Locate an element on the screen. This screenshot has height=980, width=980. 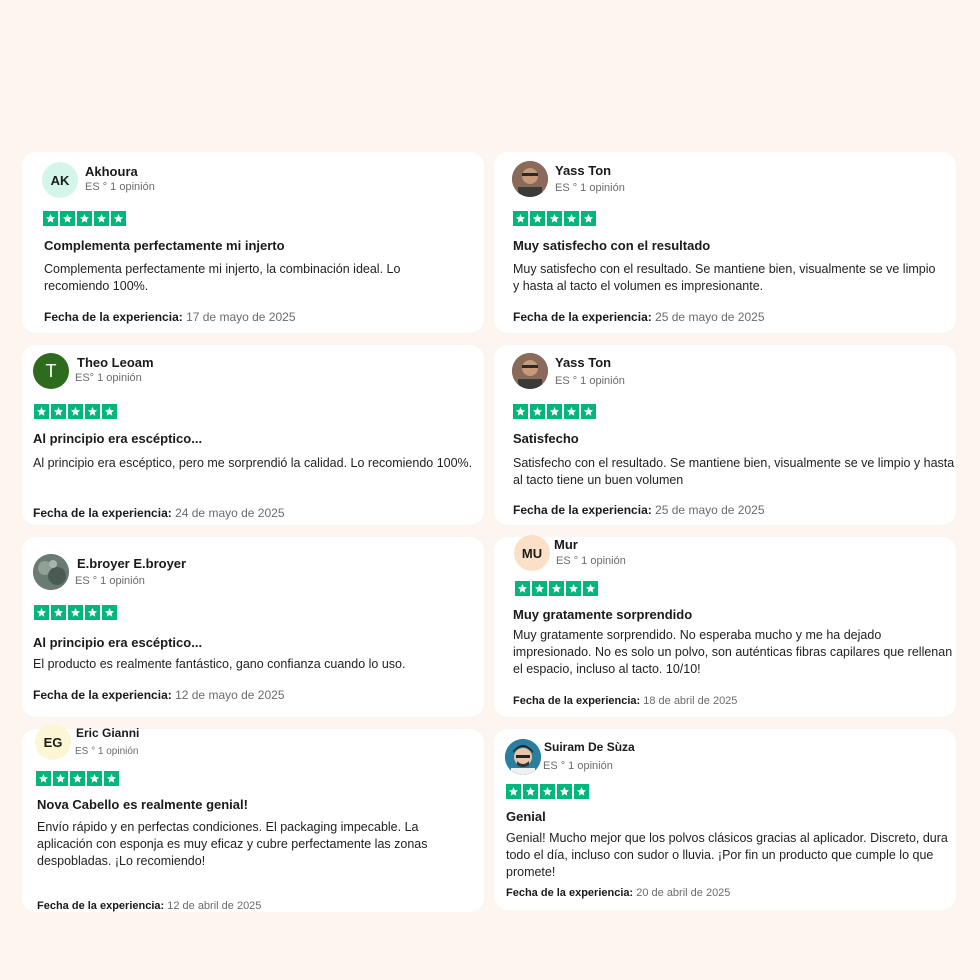
review-title: Satisfecho is located at coordinates (546, 438).